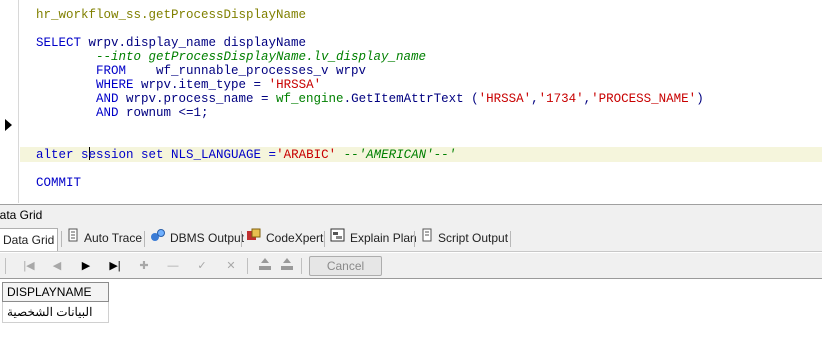 Image resolution: width=822 pixels, height=345 pixels. I want to click on code-line: AND rownum <=1;, so click(429, 113).